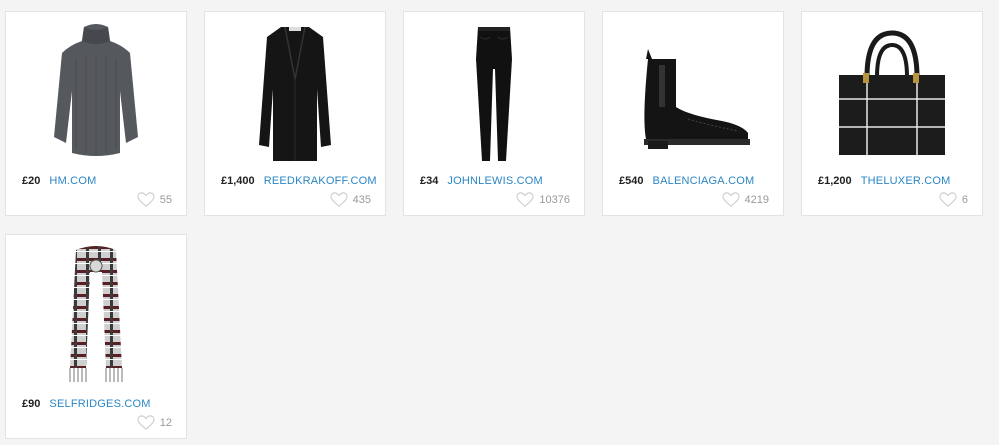  I want to click on like-control: 4219, so click(745, 200).